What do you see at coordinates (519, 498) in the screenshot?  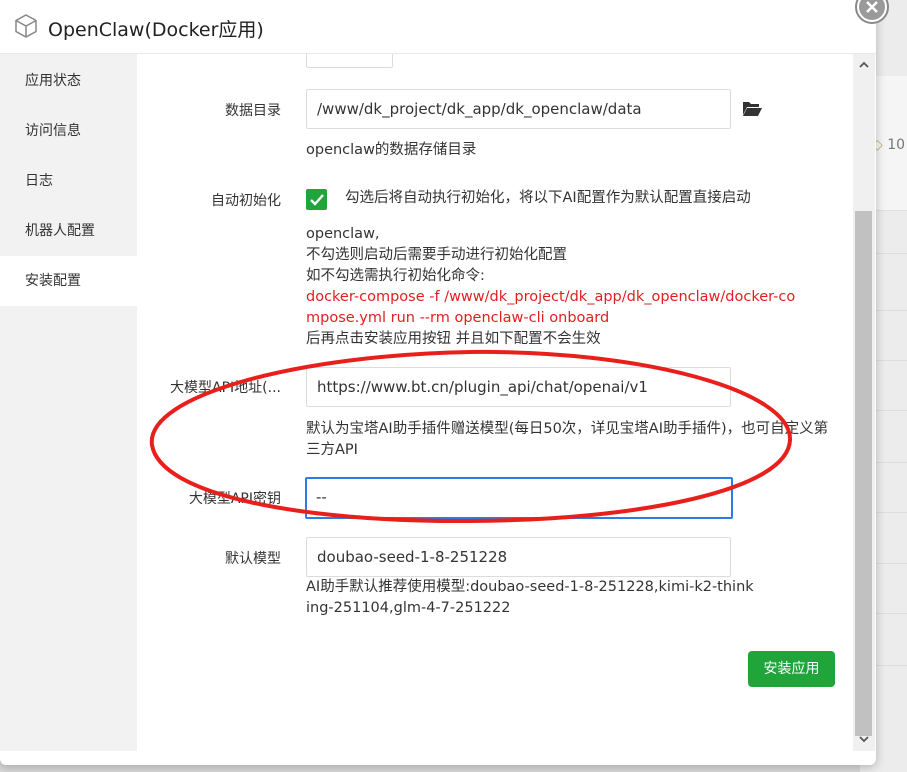 I see `api-key-input: --` at bounding box center [519, 498].